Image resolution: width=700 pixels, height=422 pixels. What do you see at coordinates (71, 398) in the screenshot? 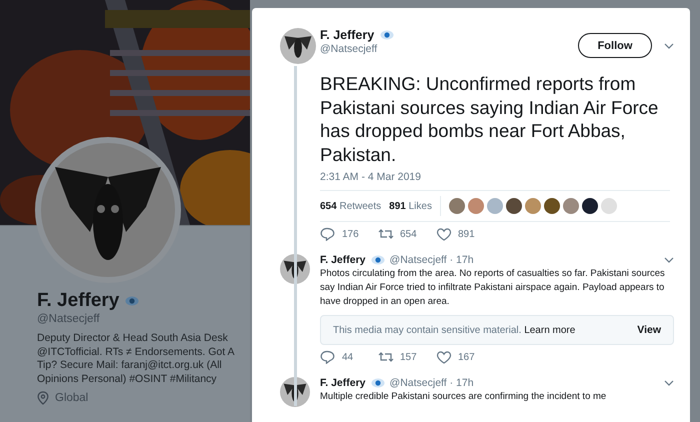
I see `profile-location: Global` at bounding box center [71, 398].